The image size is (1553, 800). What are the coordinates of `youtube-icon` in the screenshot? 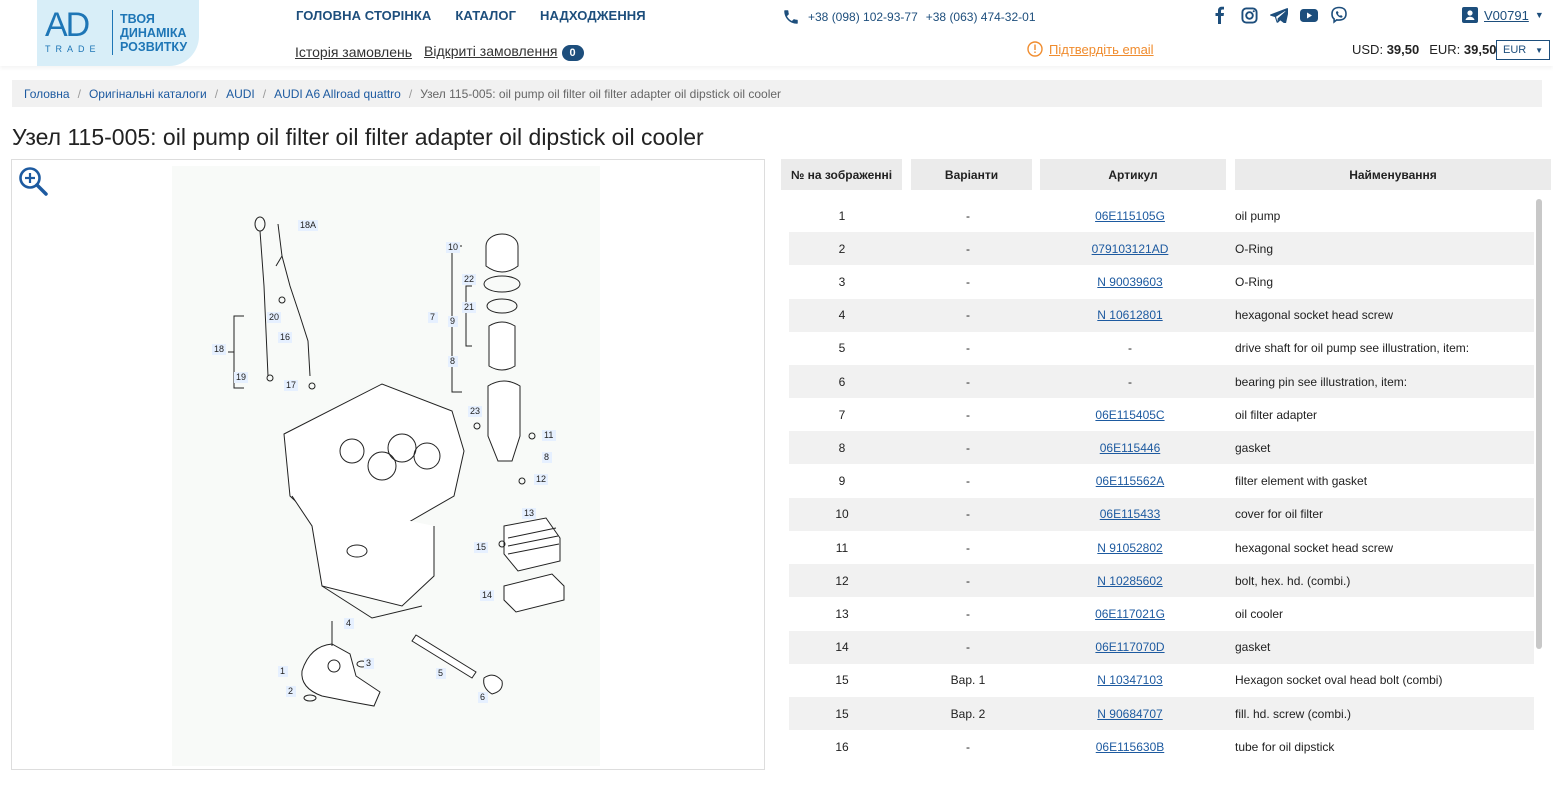 It's located at (1309, 15).